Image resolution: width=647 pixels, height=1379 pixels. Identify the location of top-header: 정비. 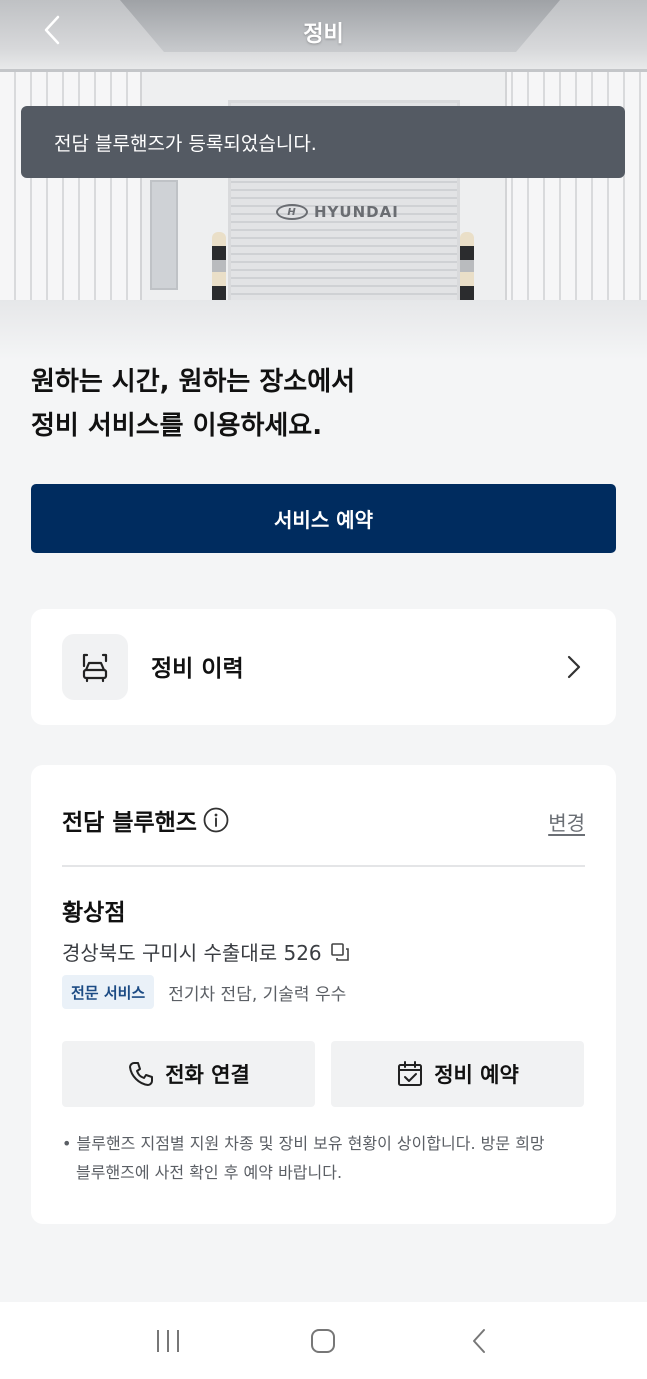
(323, 30).